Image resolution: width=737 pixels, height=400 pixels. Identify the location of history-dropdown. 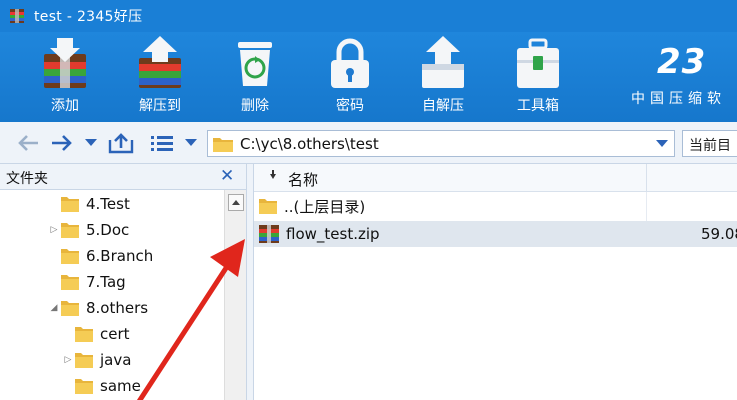
(91, 143).